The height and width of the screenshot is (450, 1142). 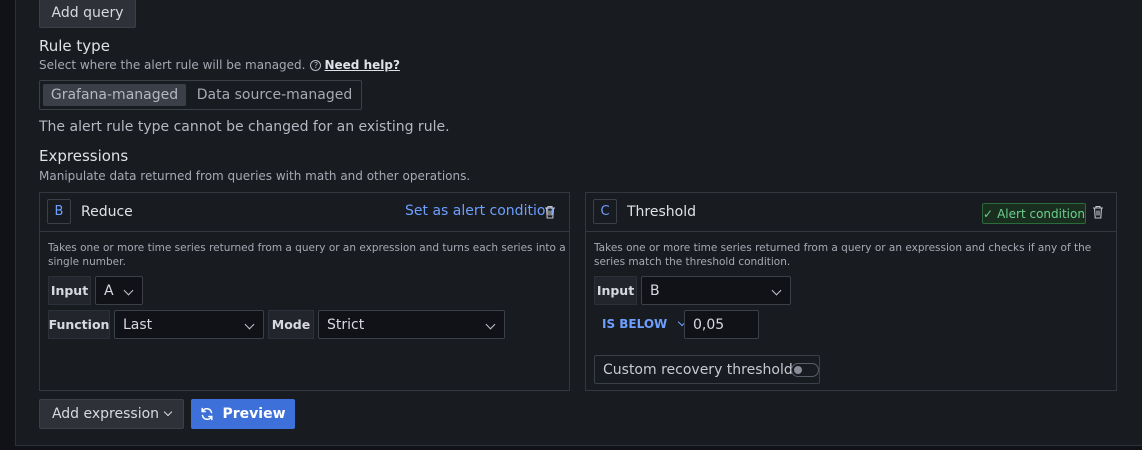 I want to click on datasource-managed-option: Data source-managed, so click(x=274, y=95).